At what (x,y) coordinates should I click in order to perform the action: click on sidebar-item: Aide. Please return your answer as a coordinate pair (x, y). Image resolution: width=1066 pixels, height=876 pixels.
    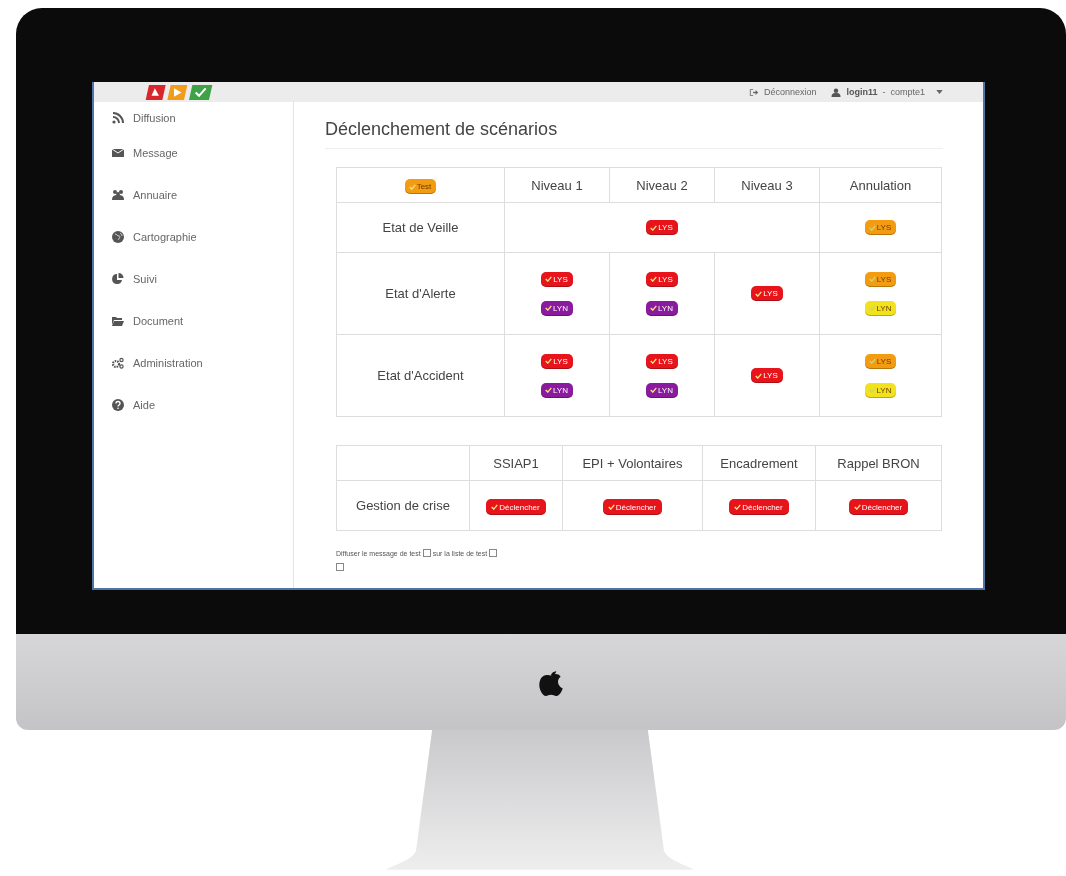
    Looking at the image, I should click on (193, 404).